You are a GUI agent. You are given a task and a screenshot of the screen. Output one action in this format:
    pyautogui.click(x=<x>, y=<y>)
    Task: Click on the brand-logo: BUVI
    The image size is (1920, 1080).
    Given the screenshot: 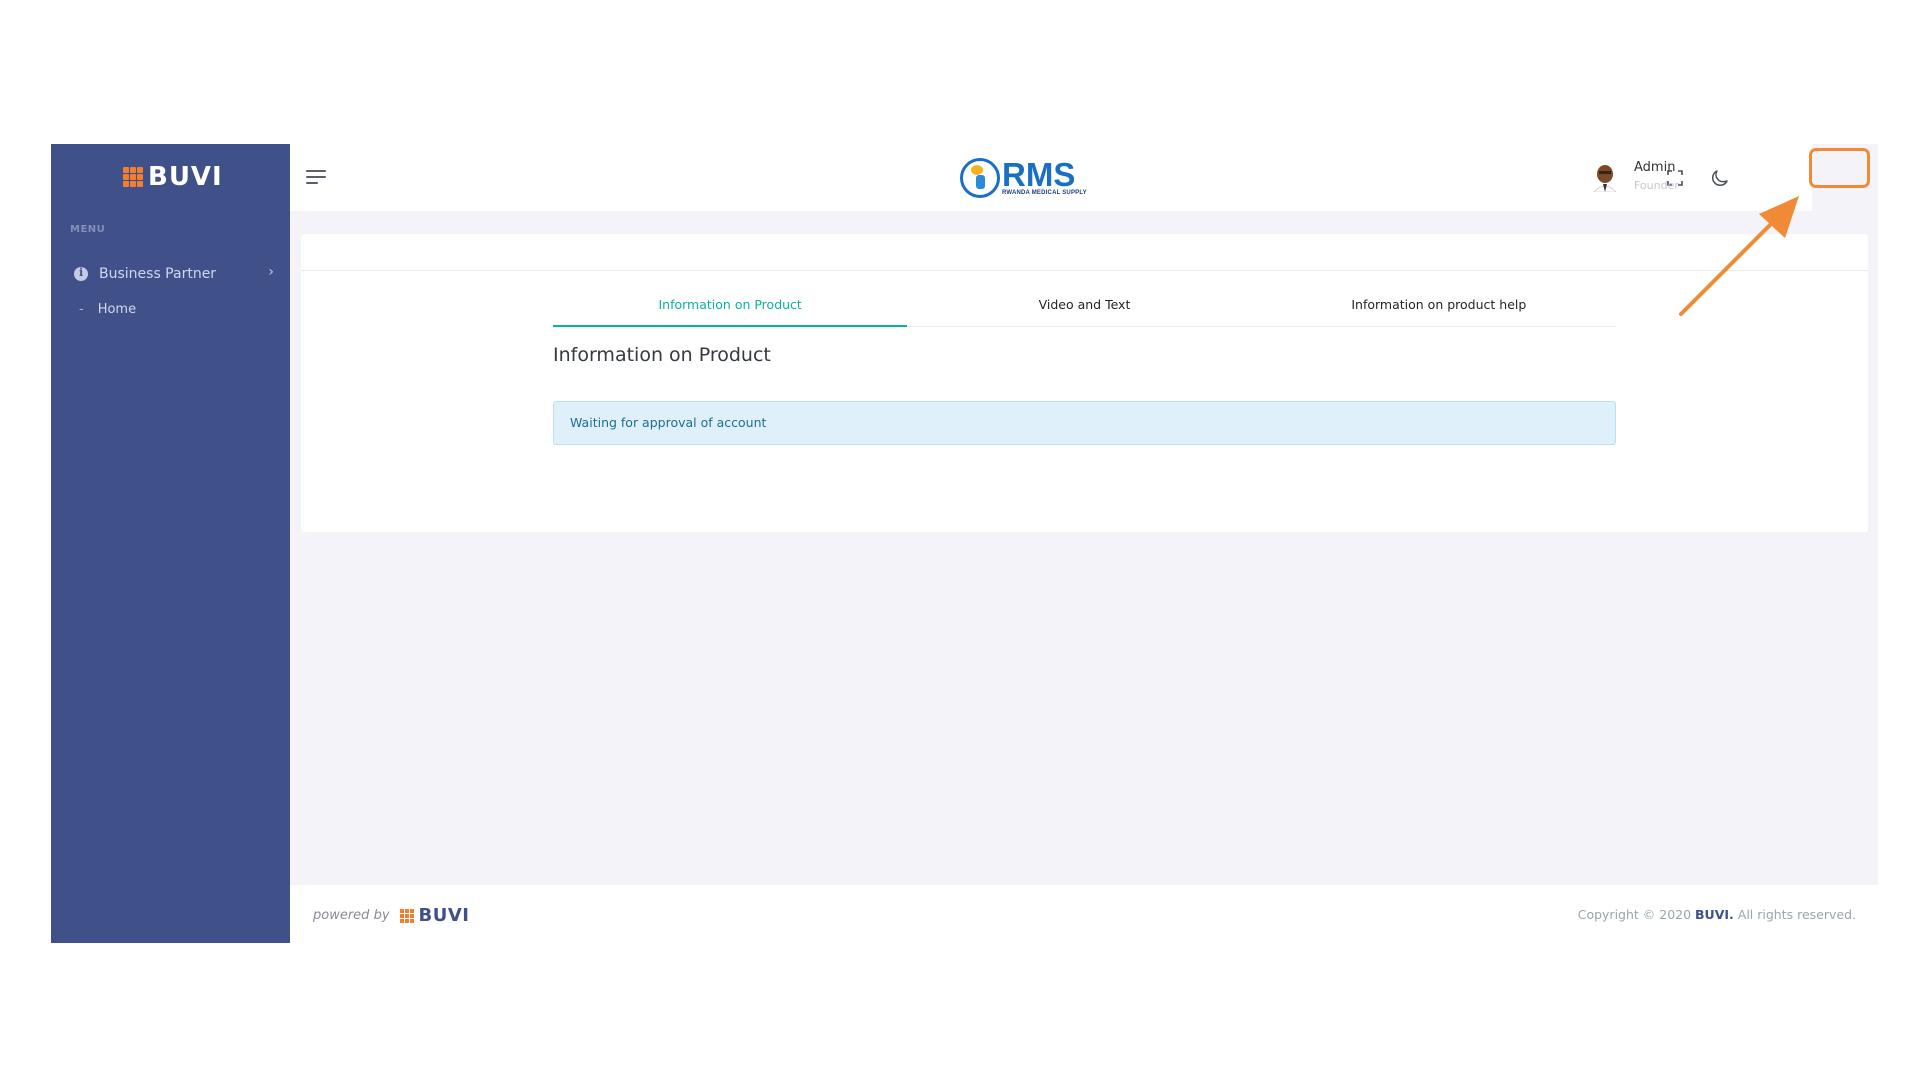 What is the action you would take?
    pyautogui.click(x=173, y=177)
    